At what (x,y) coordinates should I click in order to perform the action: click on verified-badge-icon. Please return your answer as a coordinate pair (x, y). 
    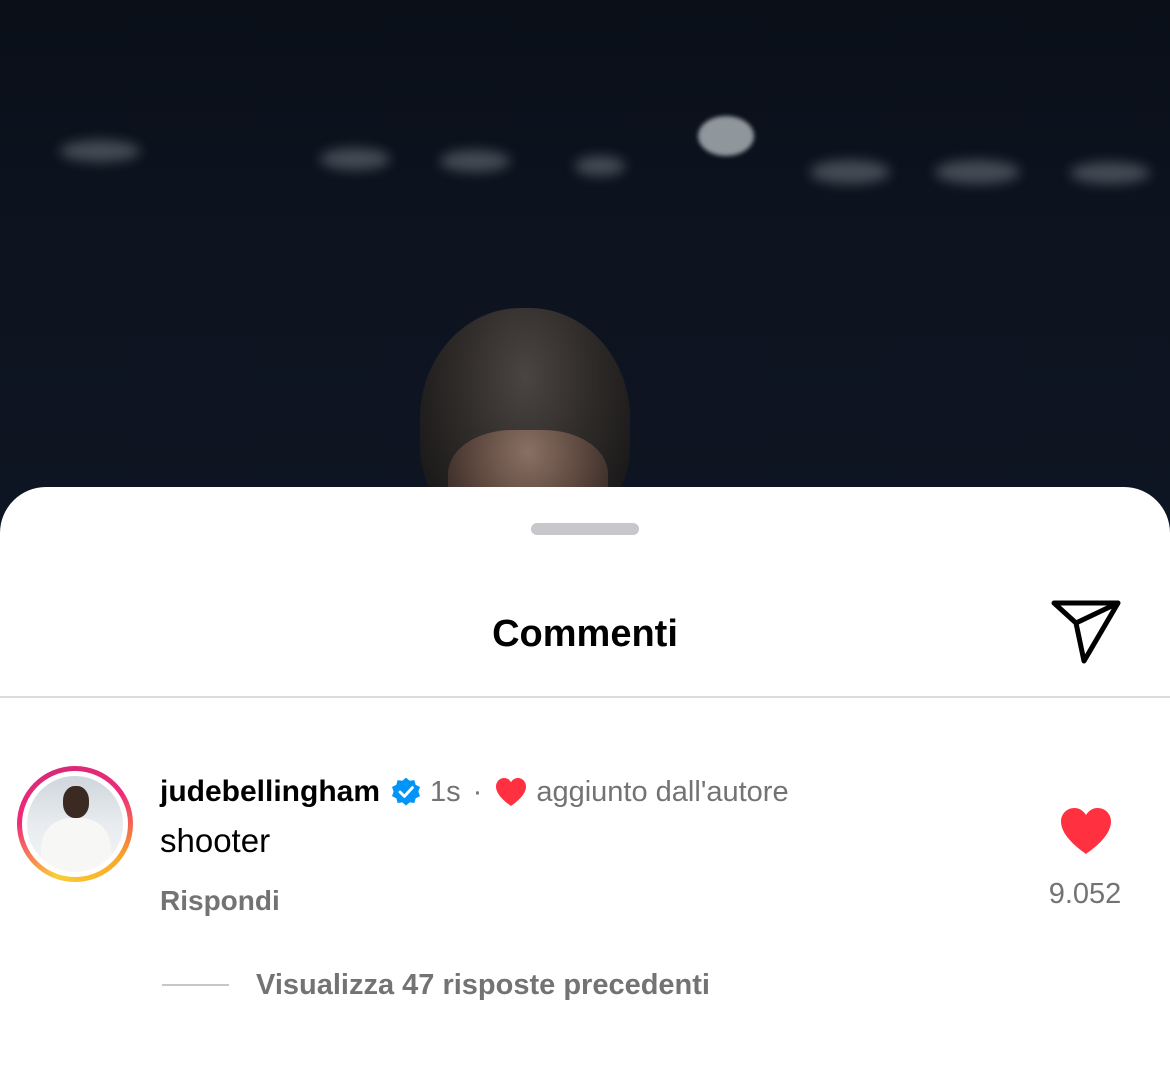
    Looking at the image, I should click on (406, 791).